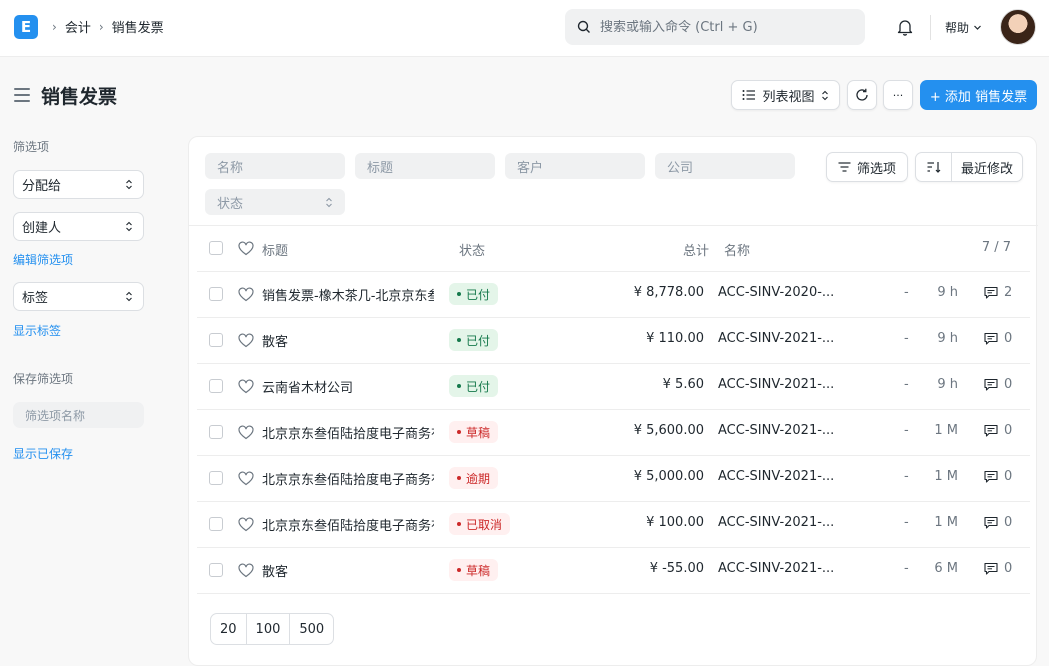  Describe the element at coordinates (138, 26) in the screenshot. I see `breadcrumb-sales-invoice: 销售发票` at that location.